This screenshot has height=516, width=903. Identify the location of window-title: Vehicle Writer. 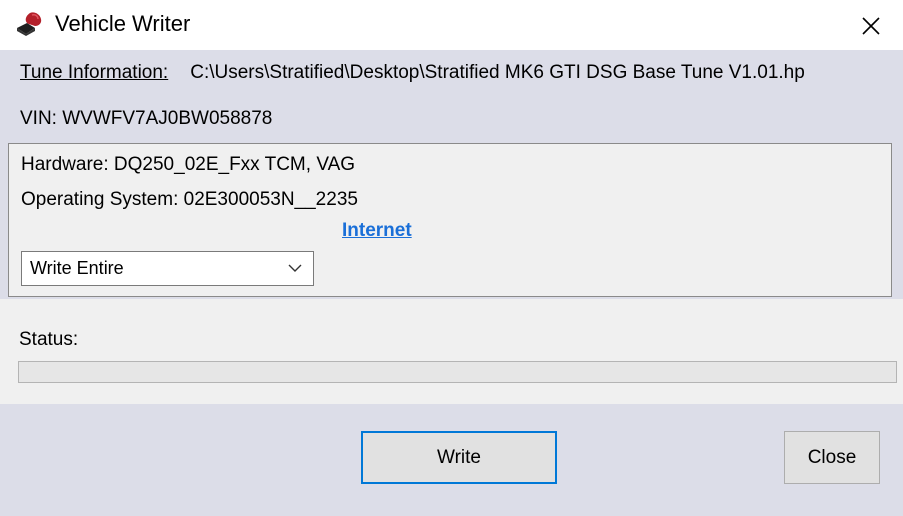
(123, 23).